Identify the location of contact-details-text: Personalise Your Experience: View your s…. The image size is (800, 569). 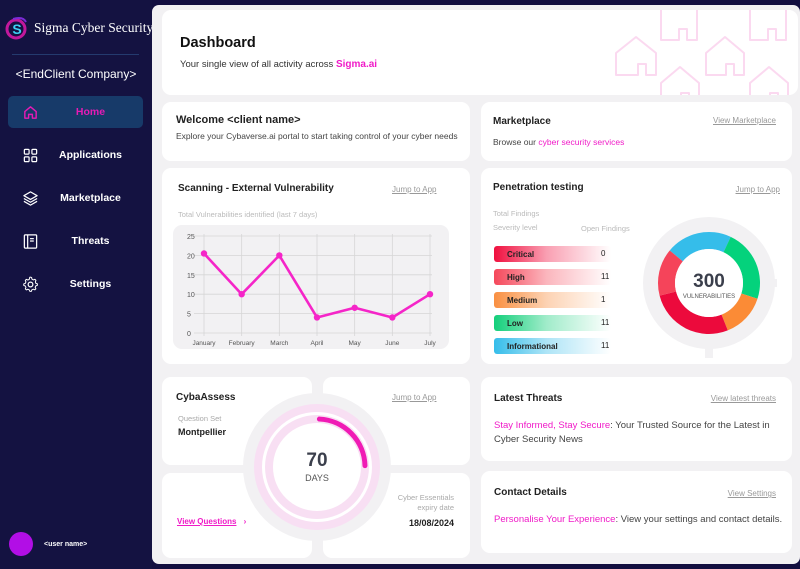
(638, 519).